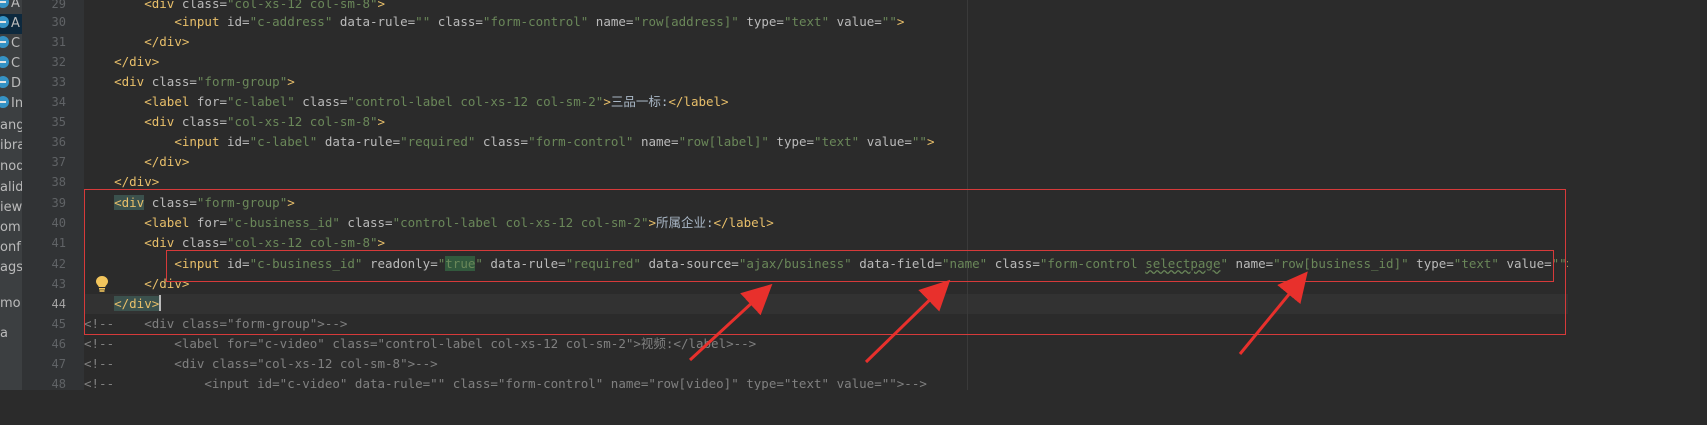 This screenshot has width=1707, height=425. I want to click on arrow-to-ajax-business, so click(730, 322).